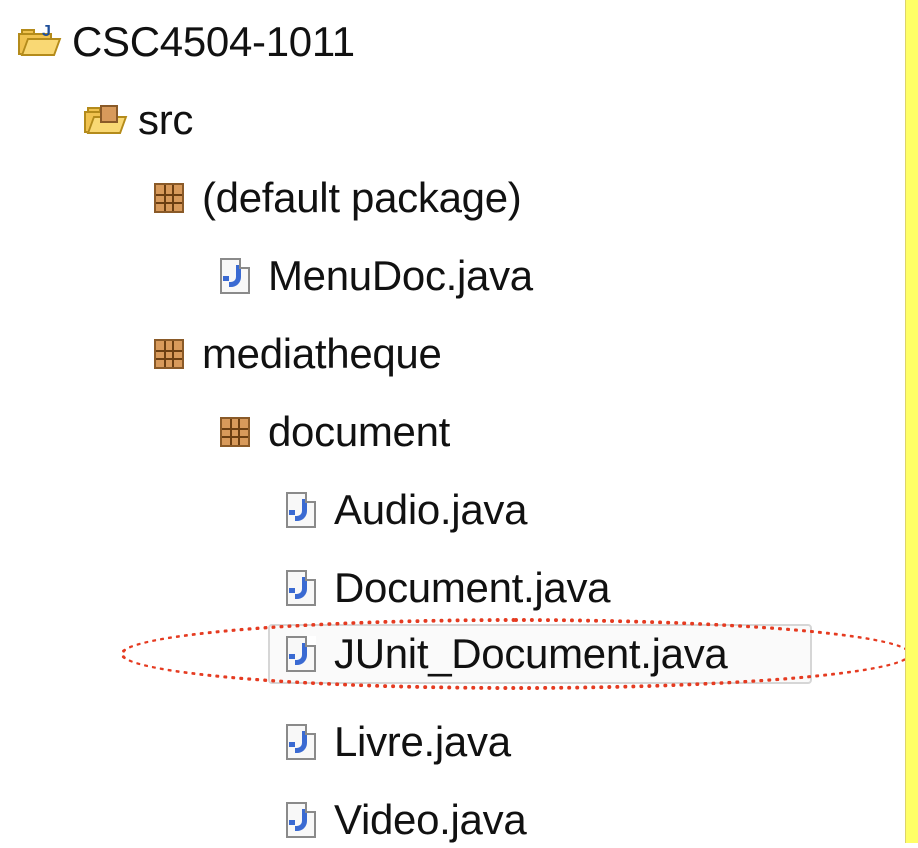  Describe the element at coordinates (472, 587) in the screenshot. I see `file-label: Document.java` at that location.